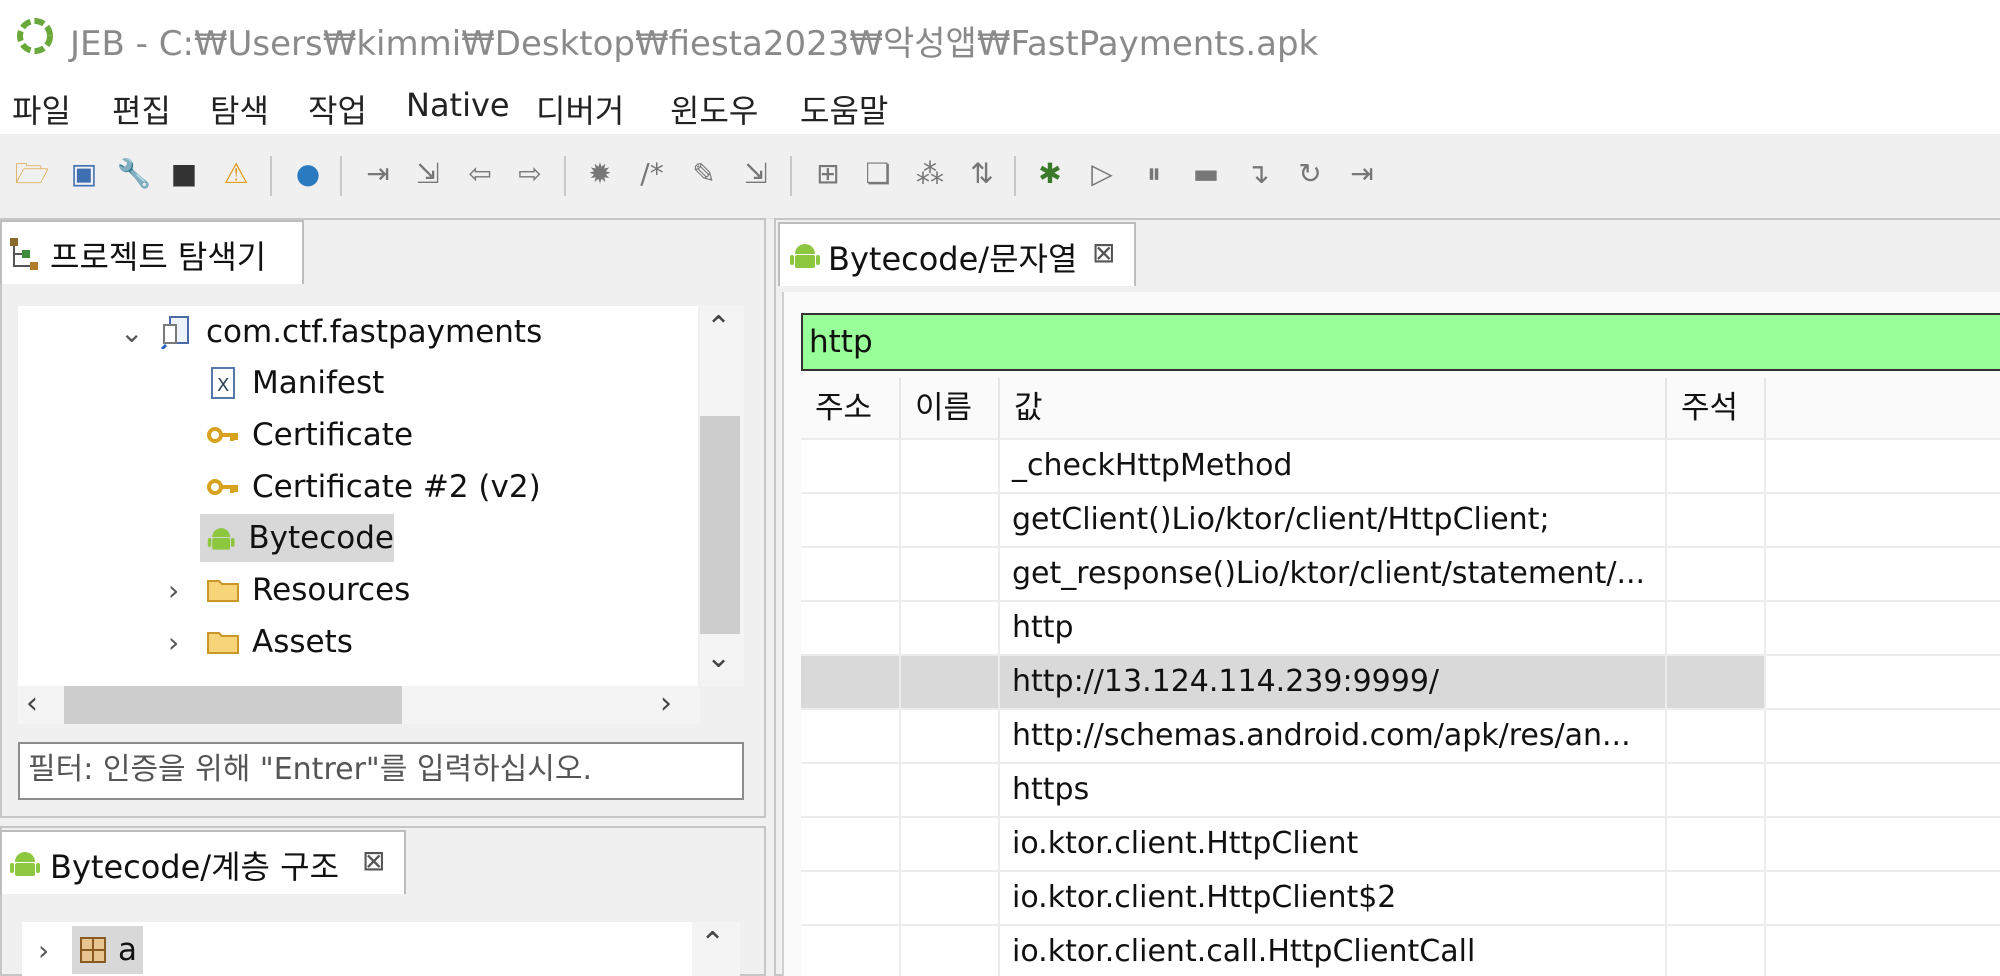 This screenshot has height=976, width=2000. I want to click on menu-native: Native, so click(458, 105).